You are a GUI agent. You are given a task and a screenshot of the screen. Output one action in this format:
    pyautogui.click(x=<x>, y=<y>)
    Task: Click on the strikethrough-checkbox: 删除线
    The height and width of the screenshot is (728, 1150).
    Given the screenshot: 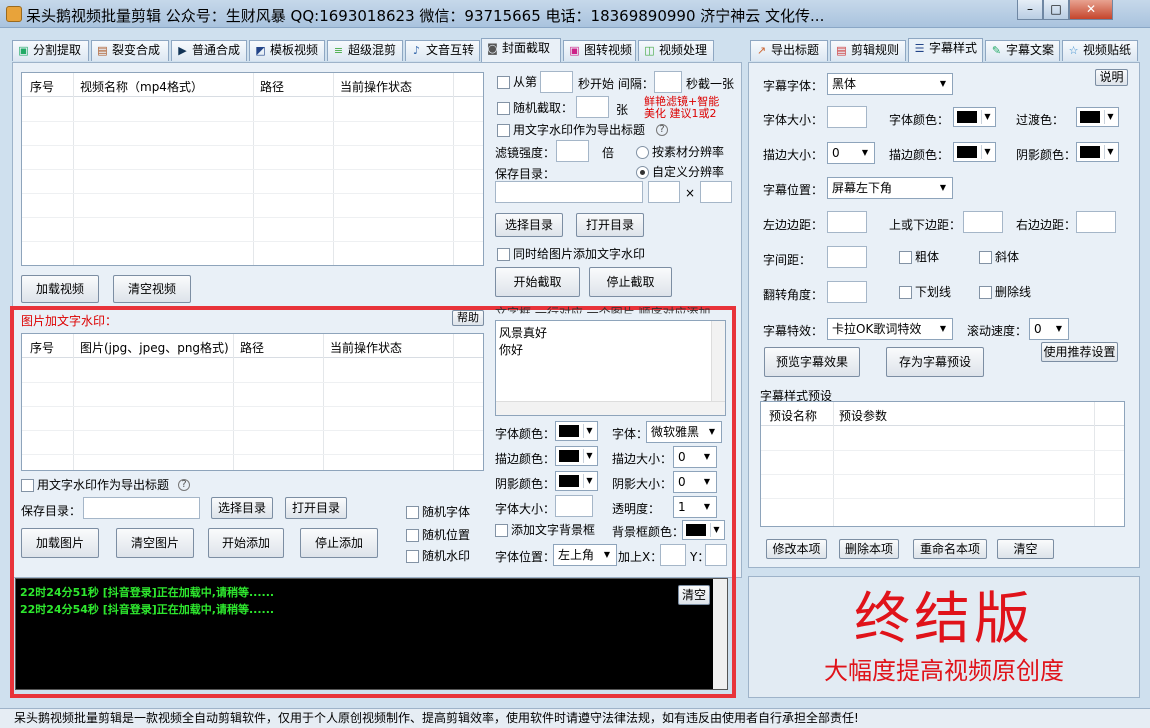 What is the action you would take?
    pyautogui.click(x=1005, y=293)
    